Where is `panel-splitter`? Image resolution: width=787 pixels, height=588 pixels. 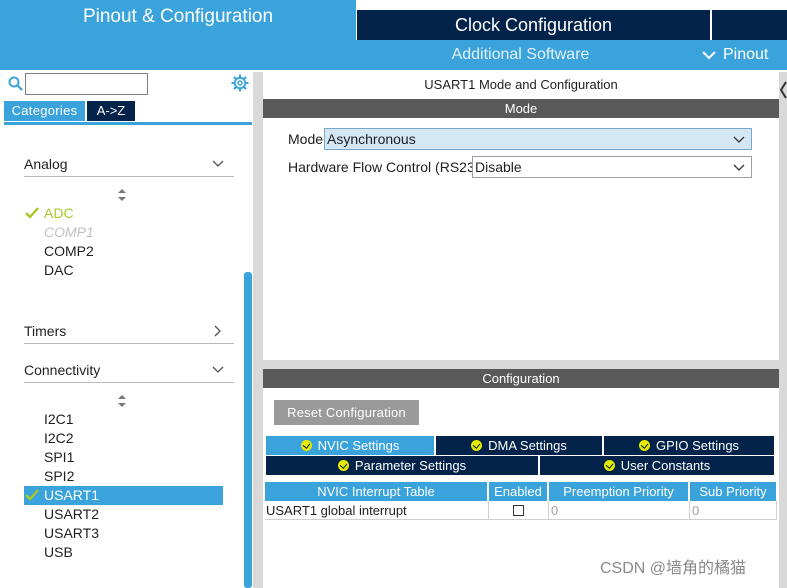 panel-splitter is located at coordinates (258, 330).